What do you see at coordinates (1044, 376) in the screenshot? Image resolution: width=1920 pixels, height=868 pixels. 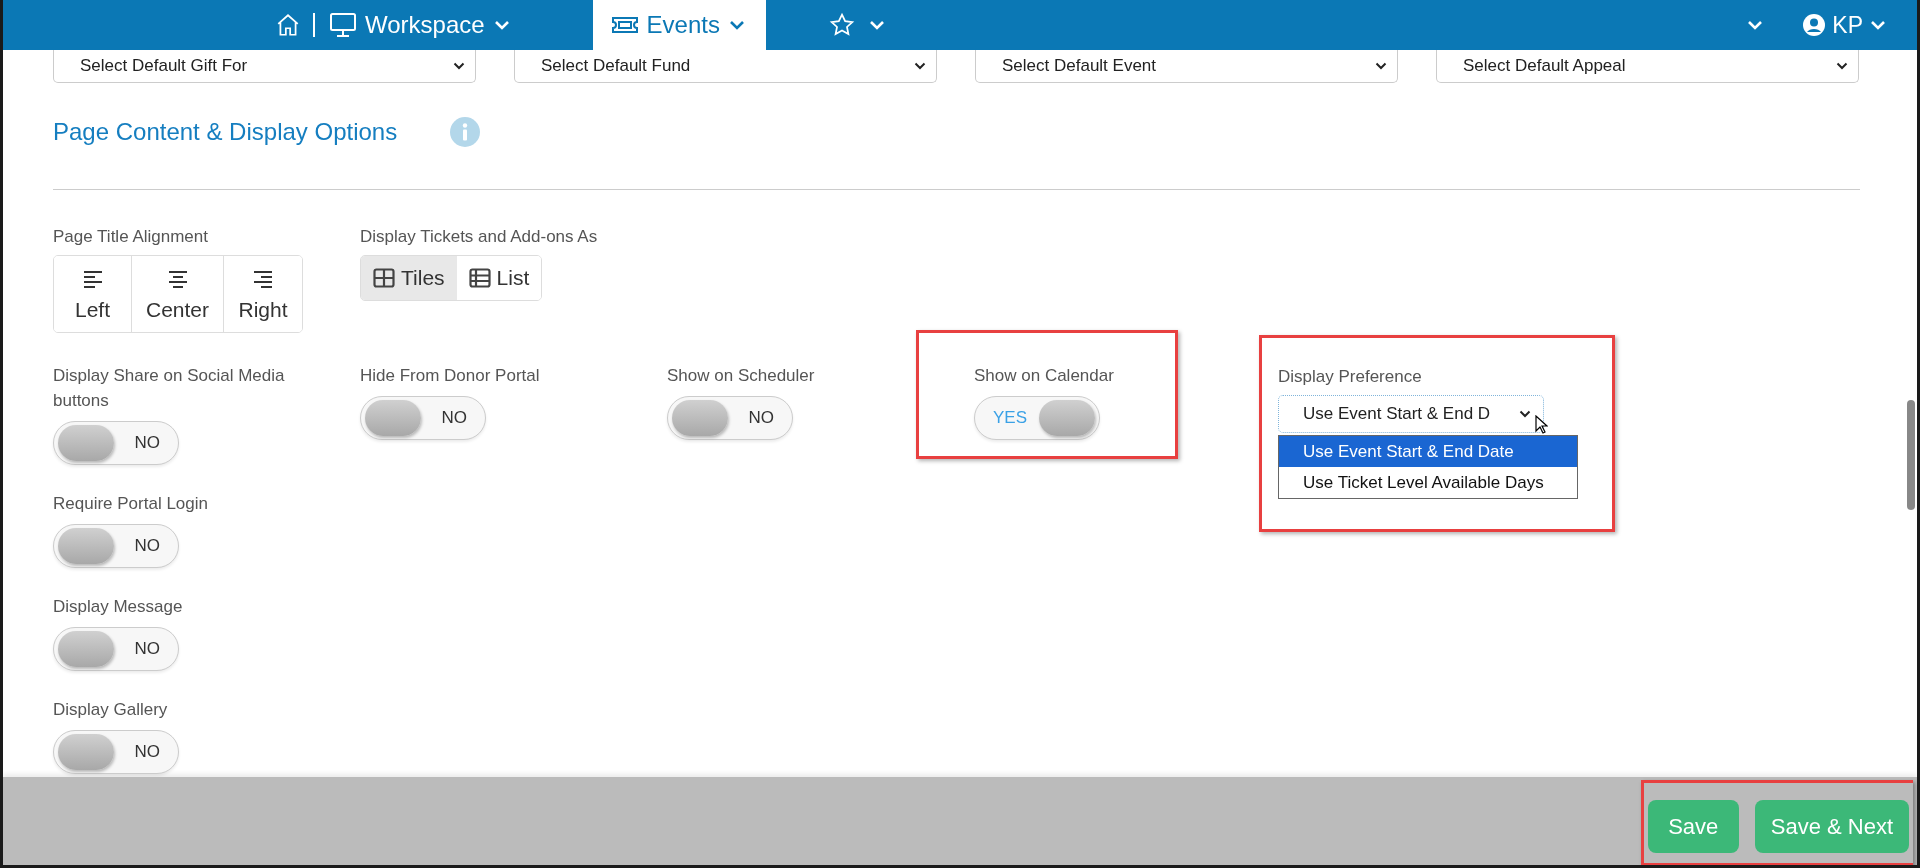 I see `field-label: Show on Calendar` at bounding box center [1044, 376].